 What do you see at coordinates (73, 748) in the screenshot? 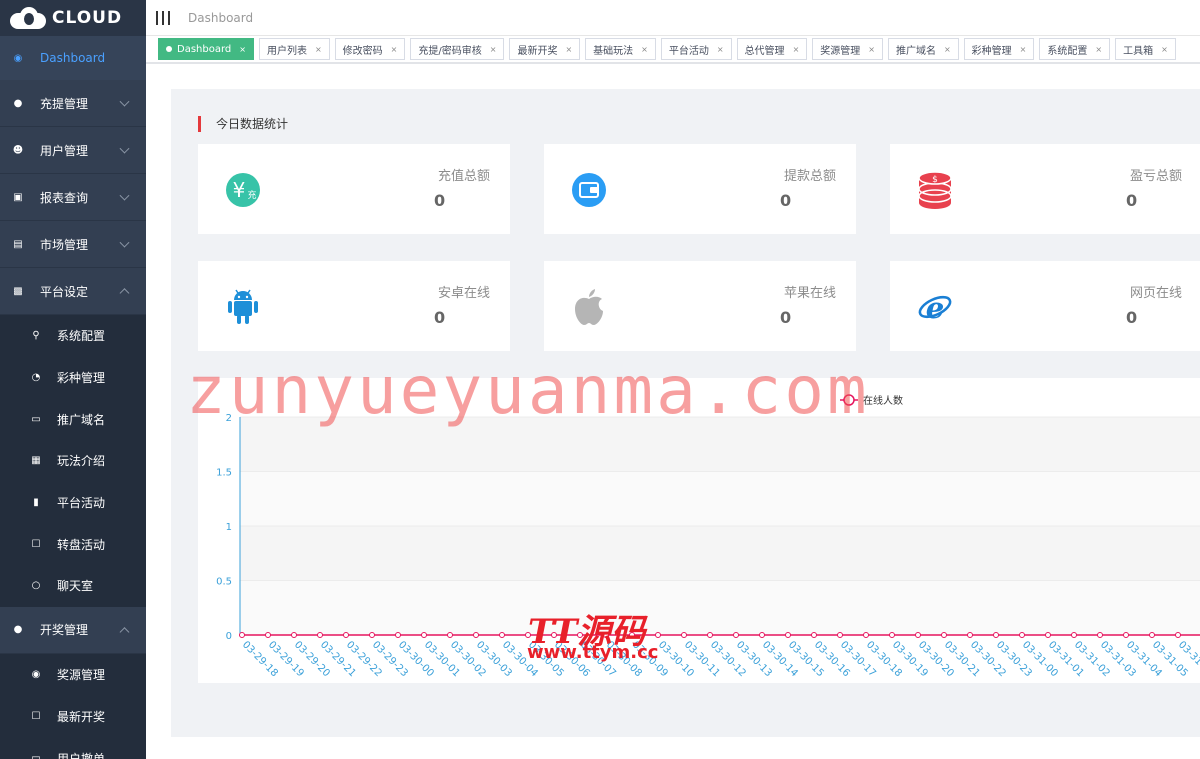
I see `sidebar-item-user-cancel: ▭ 用户撤单` at bounding box center [73, 748].